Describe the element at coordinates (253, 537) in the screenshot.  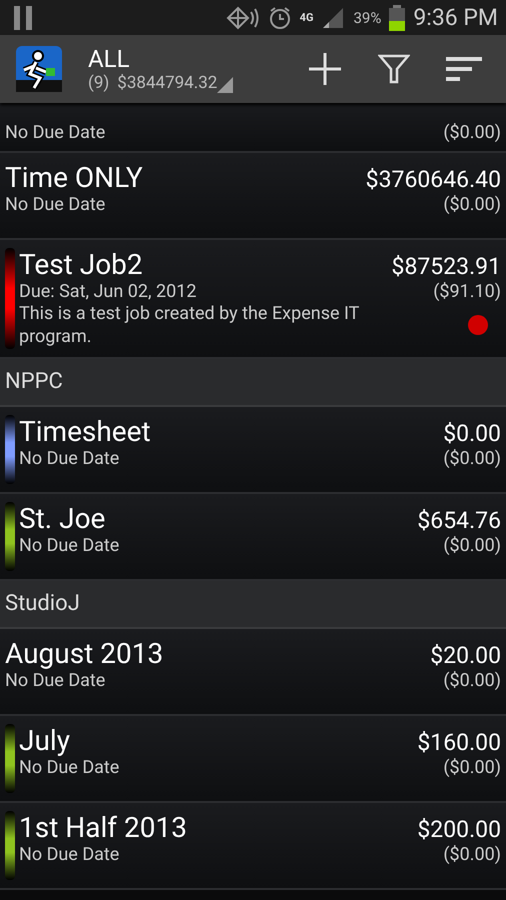
I see `job-row: St. Joe $654.76 No Due Date ($0.00)` at that location.